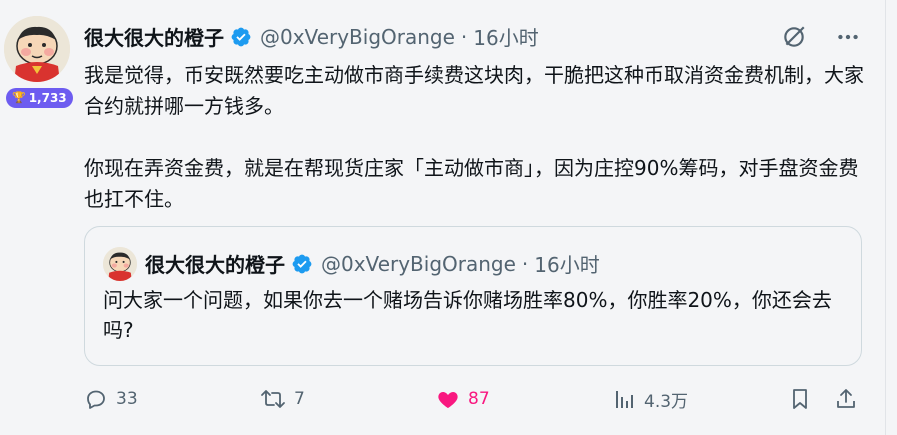 The image size is (897, 435). What do you see at coordinates (154, 36) in the screenshot?
I see `author-name: 很大很大的橙子` at bounding box center [154, 36].